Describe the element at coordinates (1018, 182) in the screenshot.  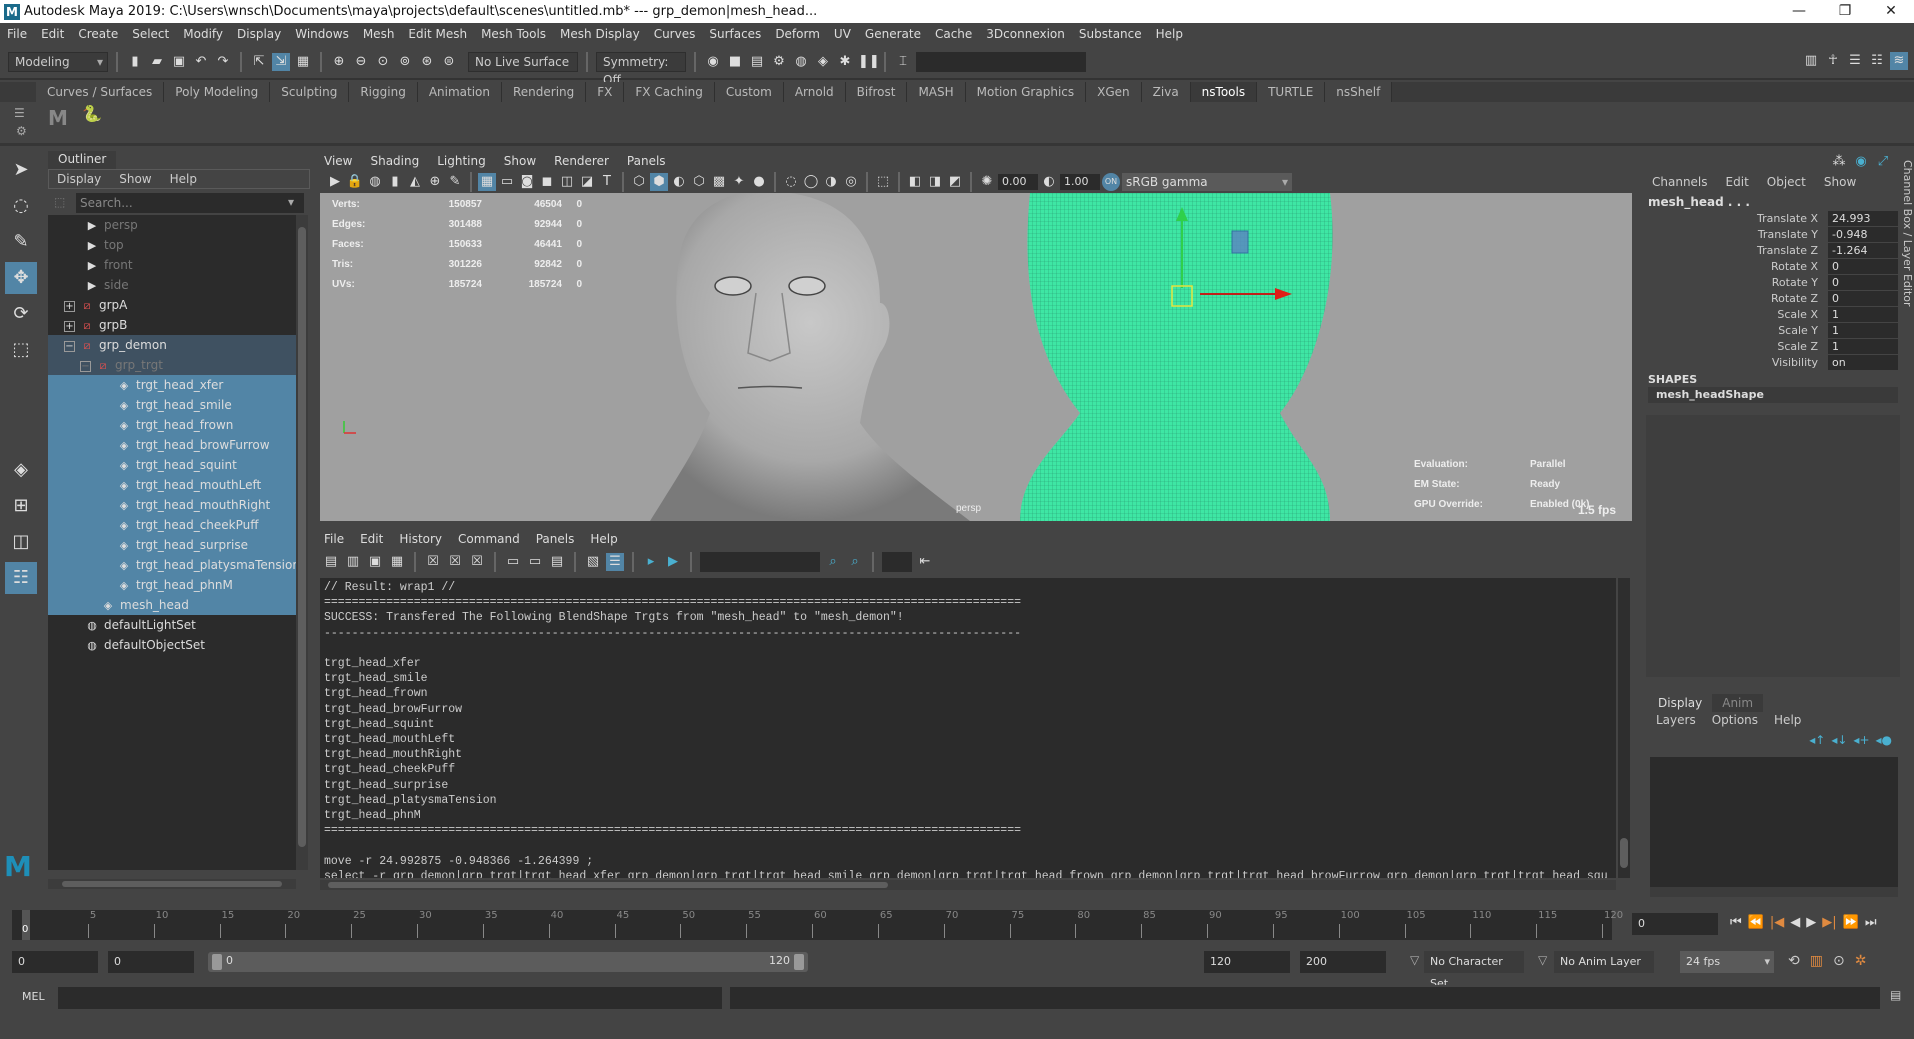
I see `exposure-field: 0.00` at that location.